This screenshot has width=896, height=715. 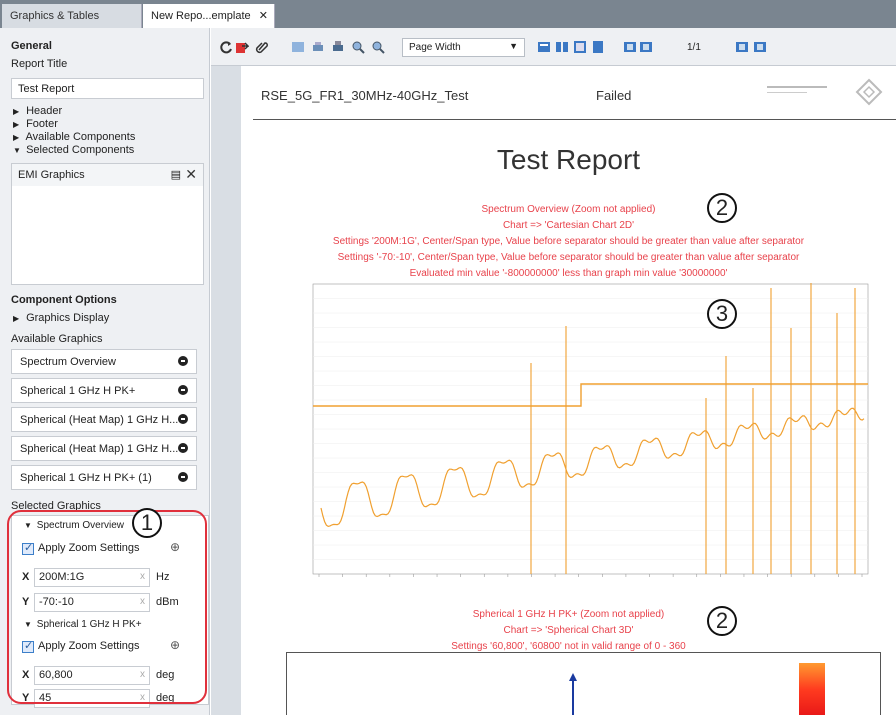 I want to click on x-zoom-input: 60,800 x, so click(x=92, y=675).